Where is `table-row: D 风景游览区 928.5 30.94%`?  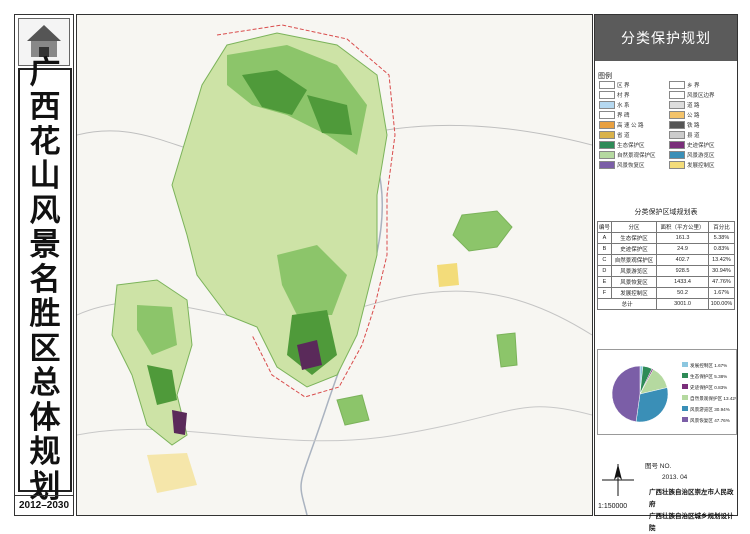 table-row: D 风景游览区 928.5 30.94% is located at coordinates (666, 271).